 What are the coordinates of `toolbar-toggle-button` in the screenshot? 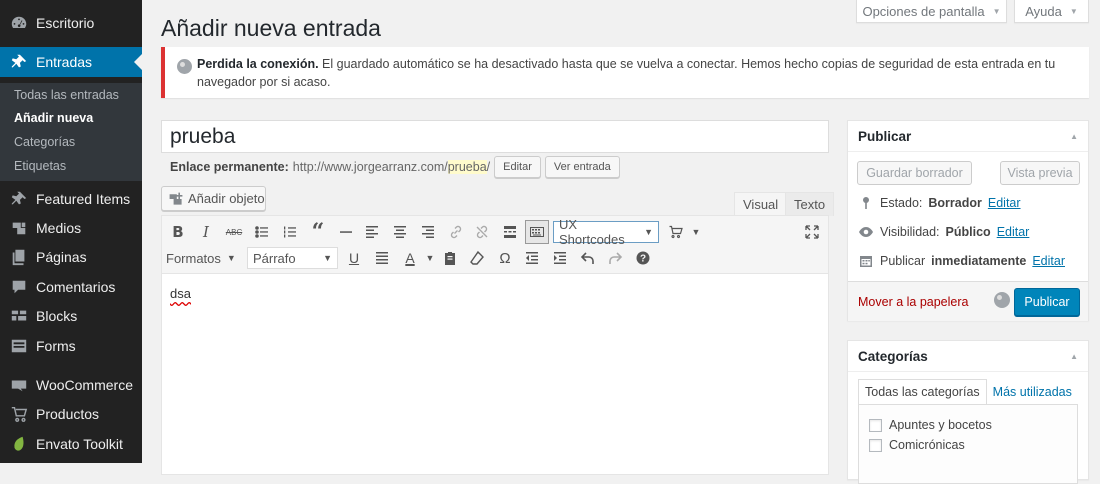 It's located at (537, 232).